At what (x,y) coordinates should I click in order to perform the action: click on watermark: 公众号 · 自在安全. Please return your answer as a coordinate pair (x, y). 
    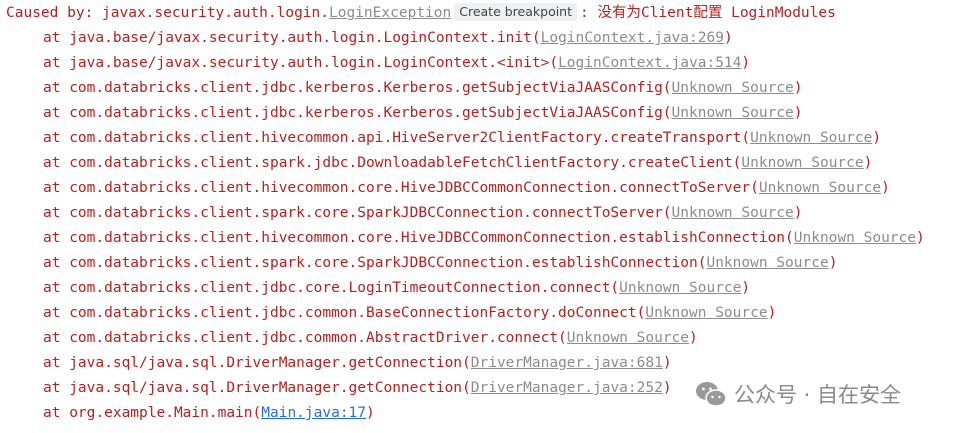
    Looking at the image, I should click on (797, 394).